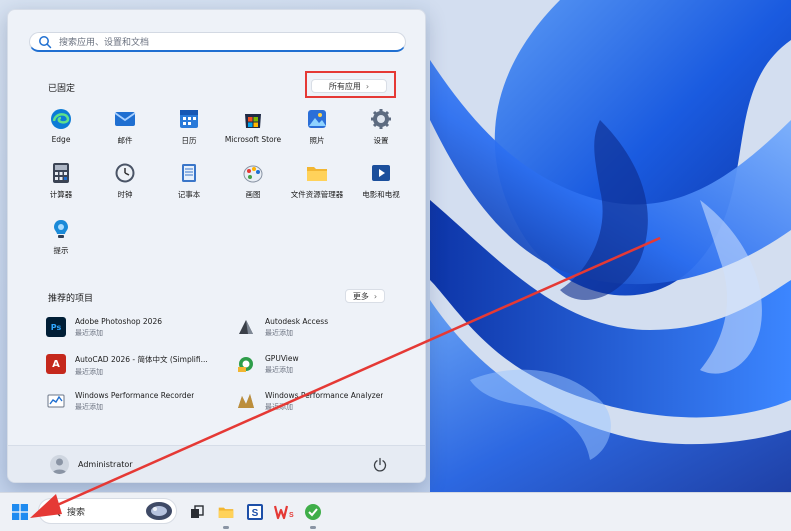  Describe the element at coordinates (375, 296) in the screenshot. I see `chevron-right-icon: ›` at that location.